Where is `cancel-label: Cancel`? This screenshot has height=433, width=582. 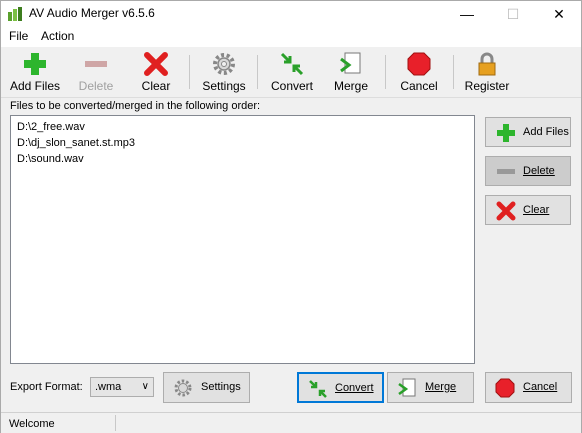 cancel-label: Cancel is located at coordinates (540, 387).